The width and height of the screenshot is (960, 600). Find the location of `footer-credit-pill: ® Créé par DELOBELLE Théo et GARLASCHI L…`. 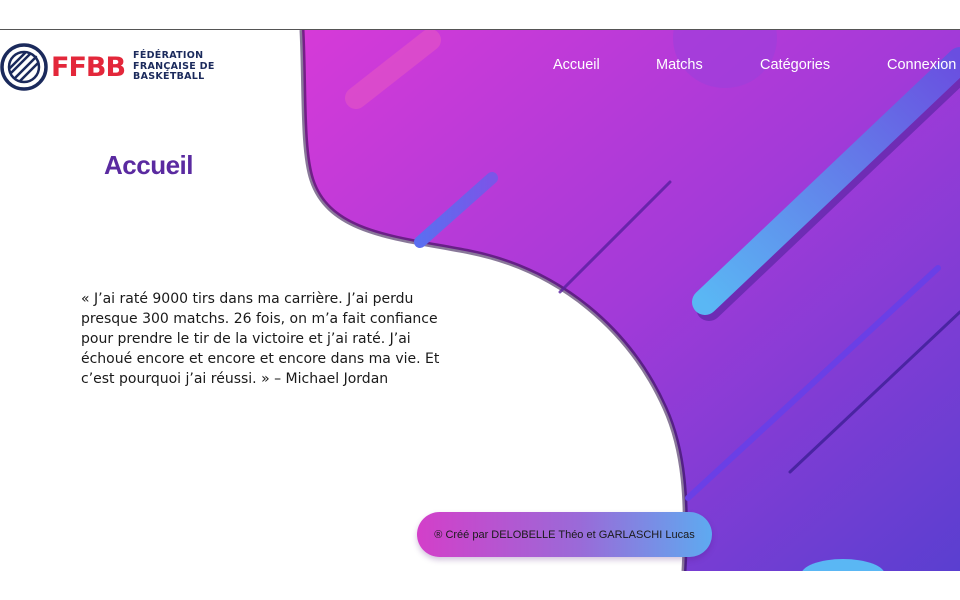

footer-credit-pill: ® Créé par DELOBELLE Théo et GARLASCHI L… is located at coordinates (564, 534).